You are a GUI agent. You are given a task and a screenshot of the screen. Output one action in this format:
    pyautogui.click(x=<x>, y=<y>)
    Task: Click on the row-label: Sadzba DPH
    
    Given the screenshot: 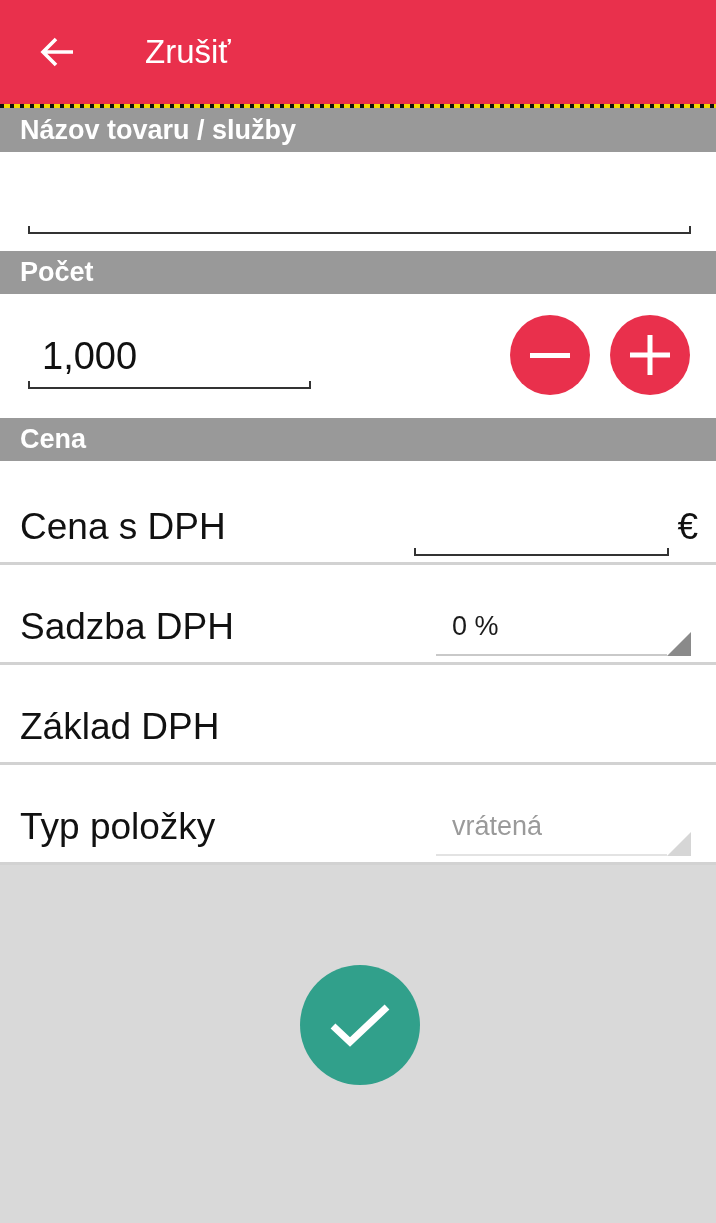 What is the action you would take?
    pyautogui.click(x=127, y=626)
    